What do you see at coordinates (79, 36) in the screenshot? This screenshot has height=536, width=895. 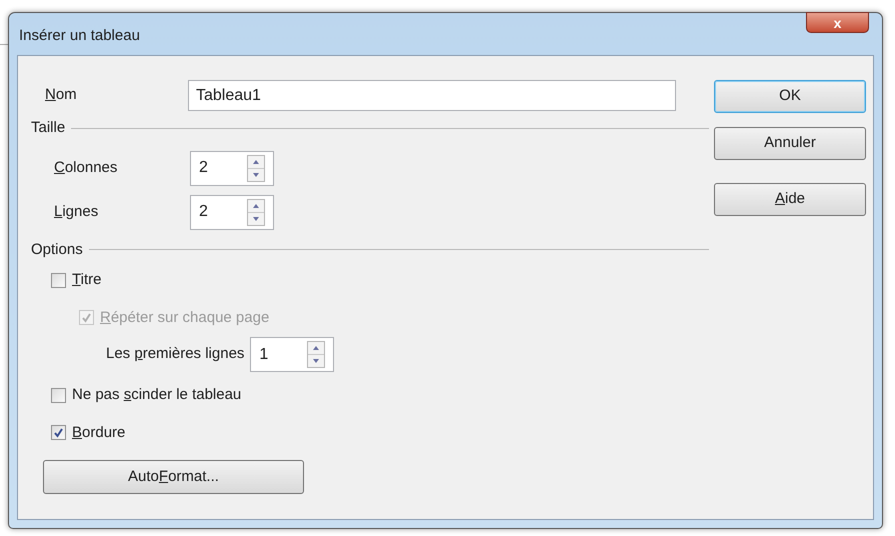 I see `window-title: Insérer un tableau` at bounding box center [79, 36].